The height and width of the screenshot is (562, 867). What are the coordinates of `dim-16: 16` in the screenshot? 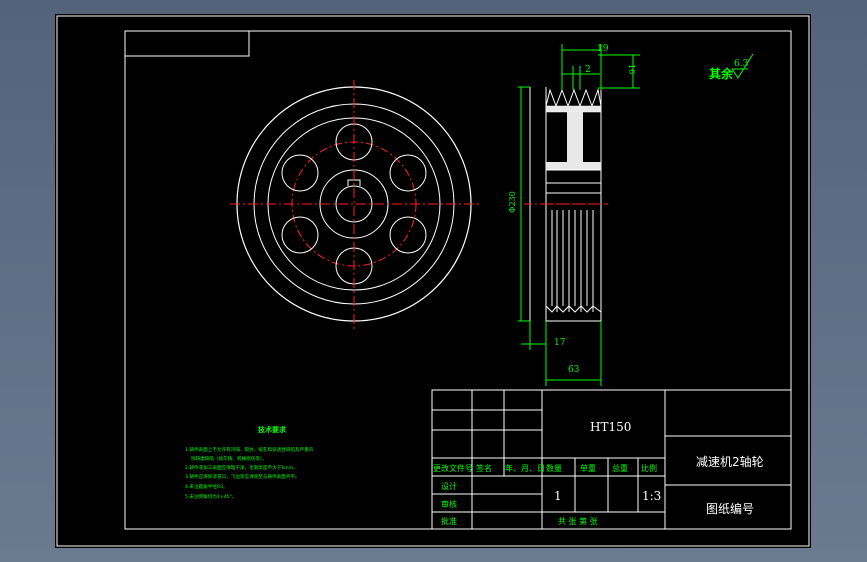 It's located at (631, 69).